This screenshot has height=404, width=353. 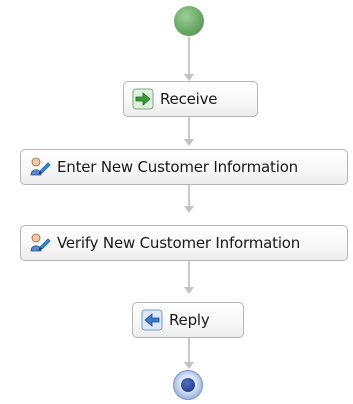 What do you see at coordinates (189, 21) in the screenshot?
I see `start-event-icon` at bounding box center [189, 21].